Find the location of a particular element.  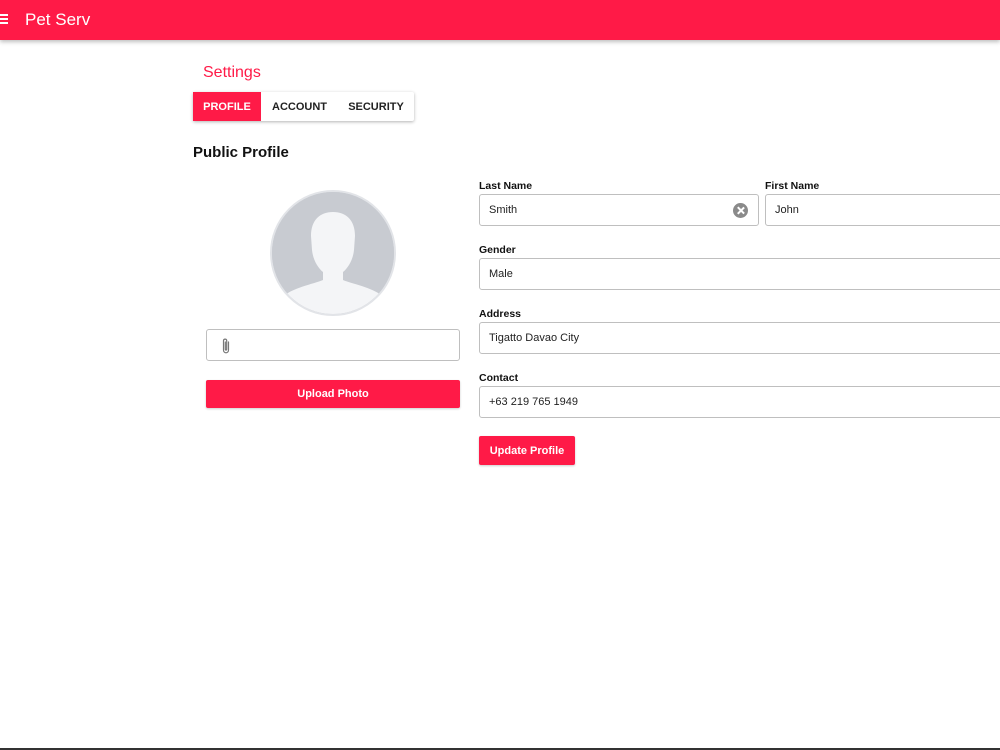

page-title: Settings is located at coordinates (232, 72).